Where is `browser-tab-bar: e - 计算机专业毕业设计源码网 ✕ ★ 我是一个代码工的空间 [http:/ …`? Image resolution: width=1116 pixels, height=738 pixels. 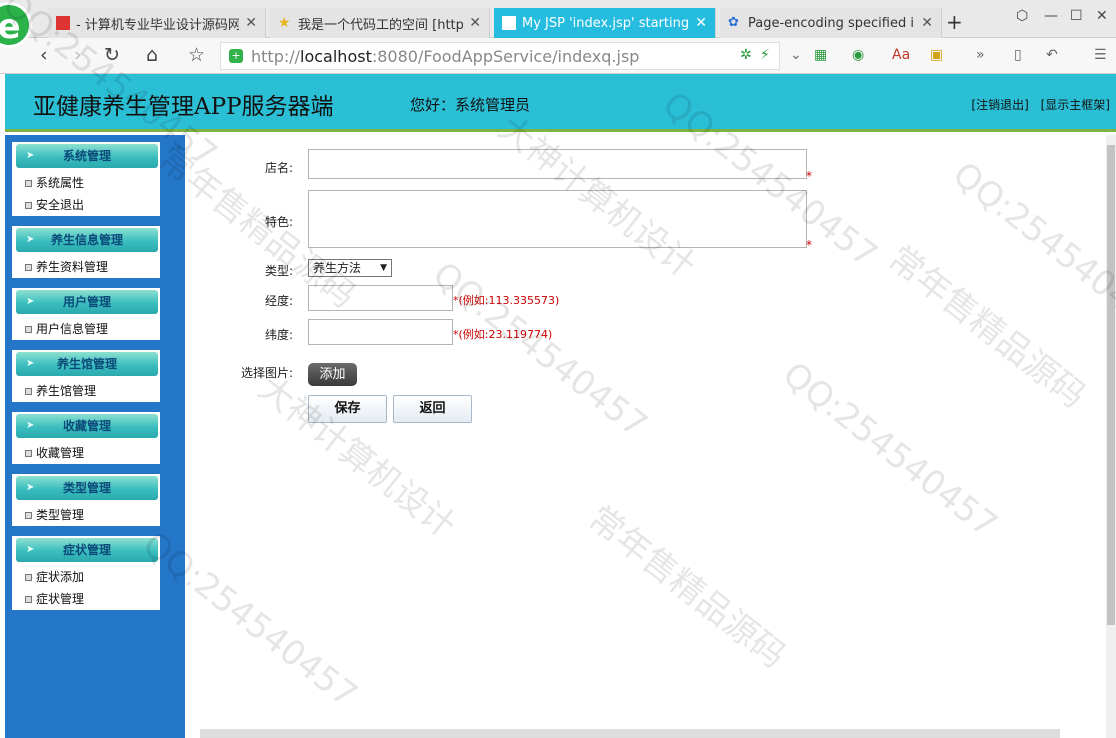 browser-tab-bar: e - 计算机专业毕业设计源码网 ✕ ★ 我是一个代码工的空间 [http:/ … is located at coordinates (558, 24).